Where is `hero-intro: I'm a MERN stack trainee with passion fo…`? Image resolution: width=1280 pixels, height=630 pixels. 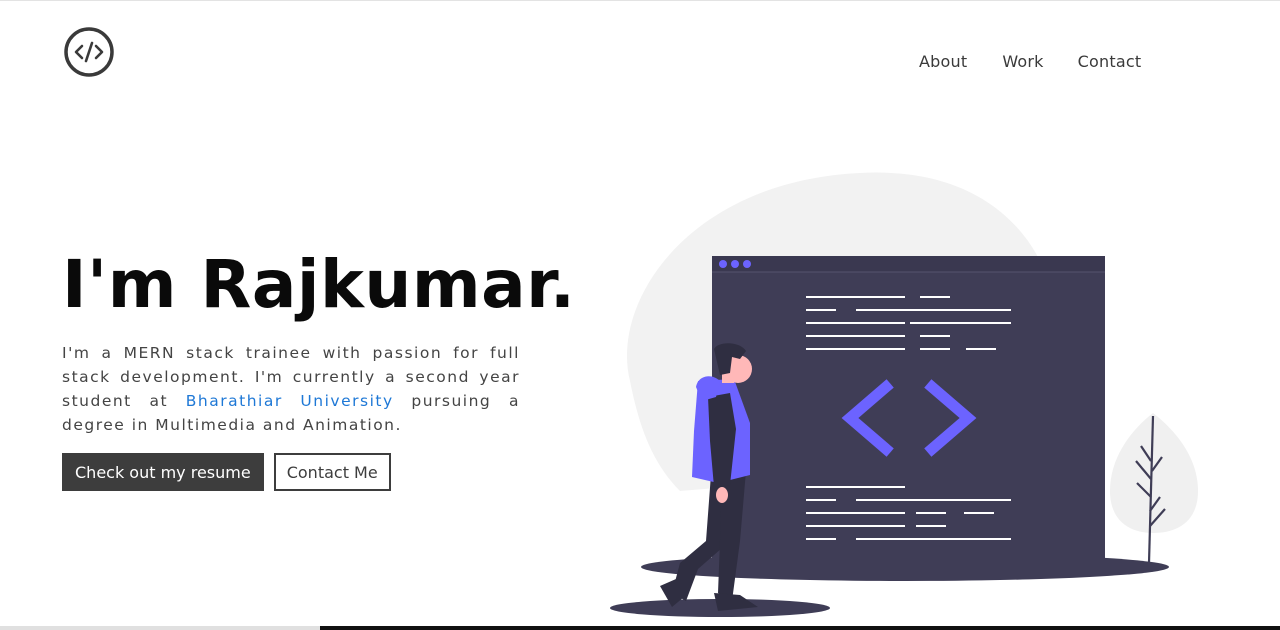 hero-intro: I'm a MERN stack trainee with passion fo… is located at coordinates (291, 389).